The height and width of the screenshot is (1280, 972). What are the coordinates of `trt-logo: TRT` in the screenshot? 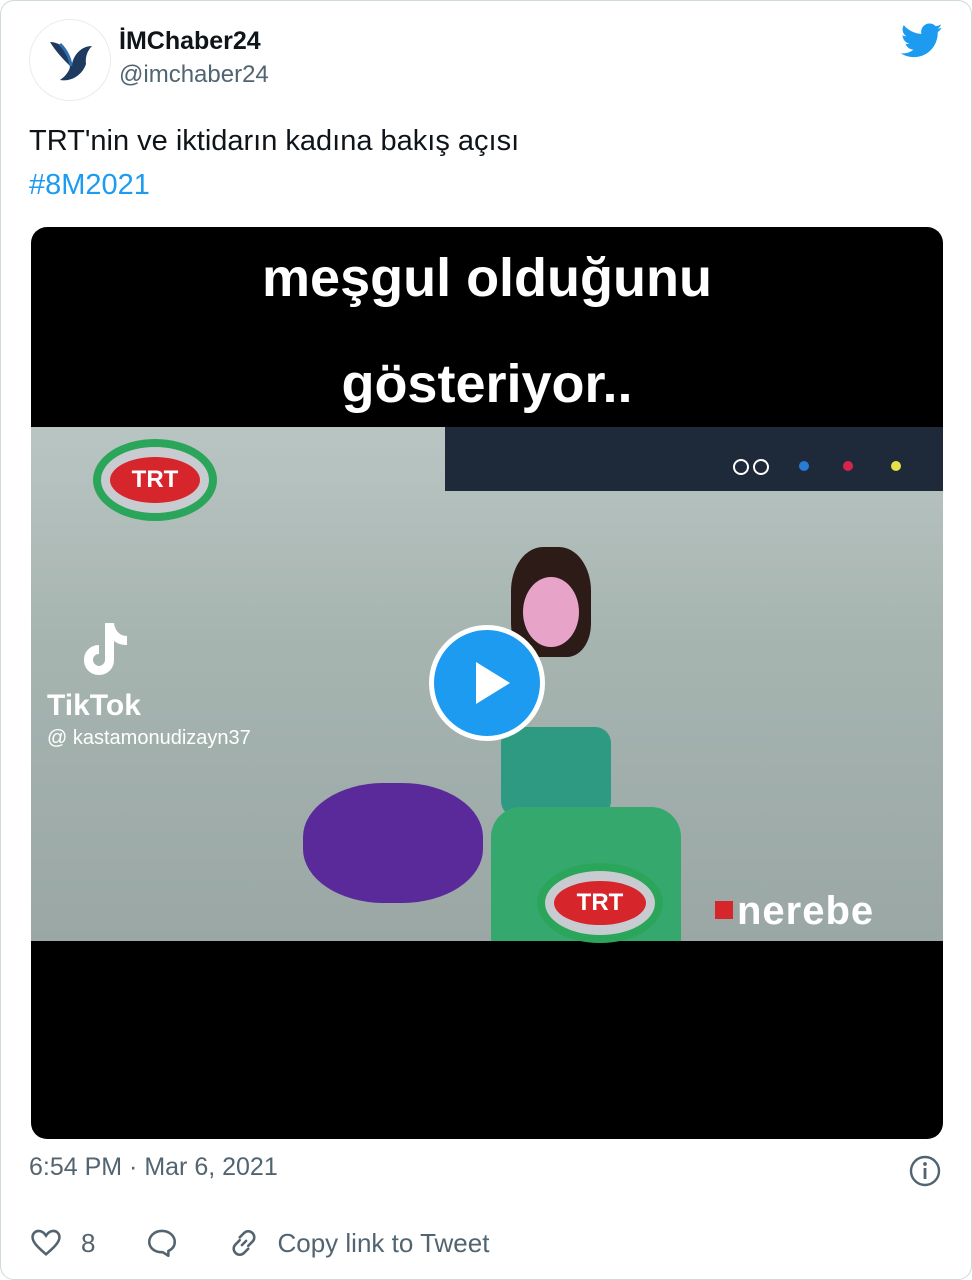 It's located at (155, 480).